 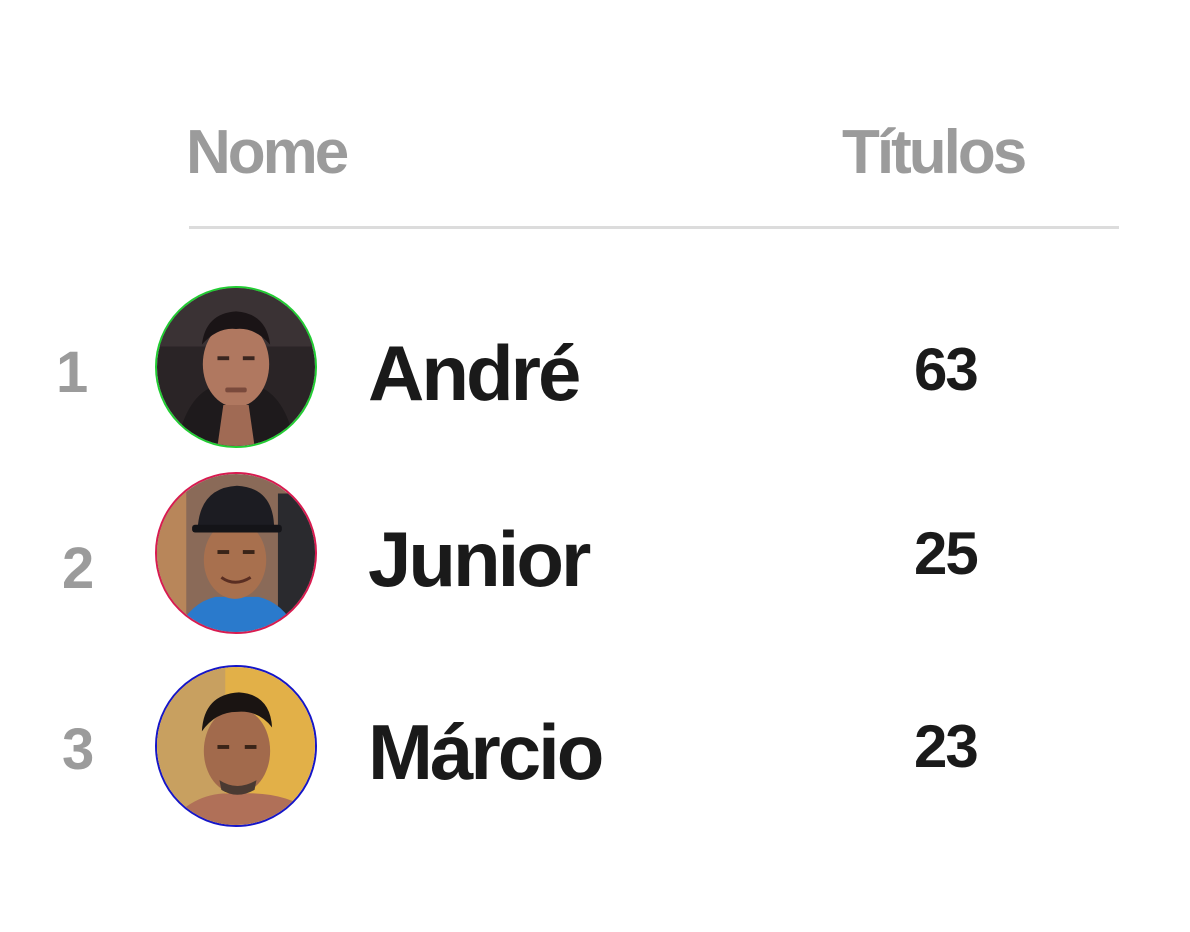 What do you see at coordinates (946, 746) in the screenshot?
I see `player-titles: 23` at bounding box center [946, 746].